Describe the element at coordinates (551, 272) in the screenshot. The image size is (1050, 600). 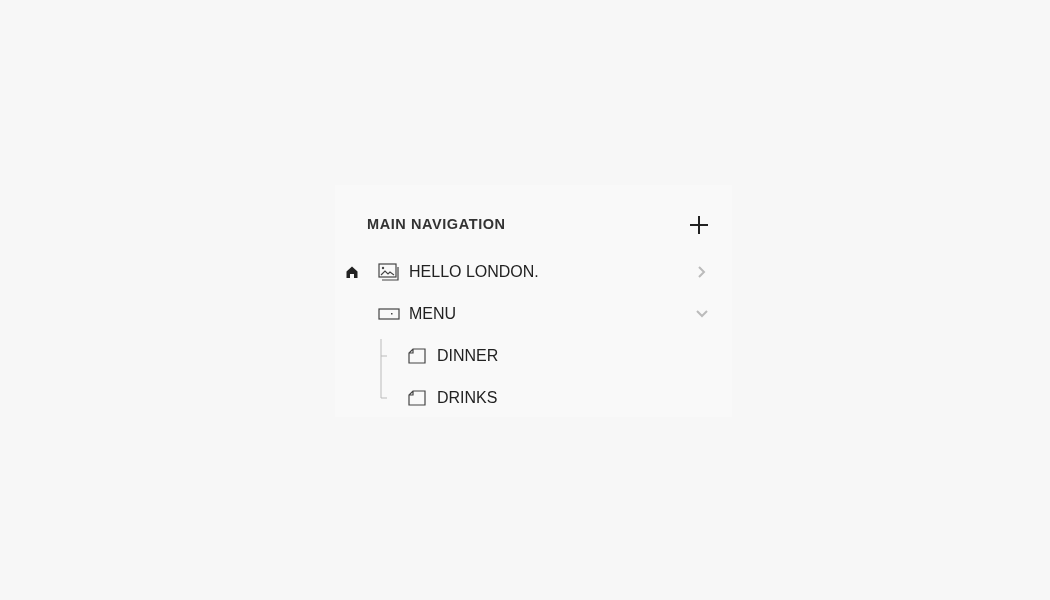
I see `nav-item-link: HELLO LONDON.` at that location.